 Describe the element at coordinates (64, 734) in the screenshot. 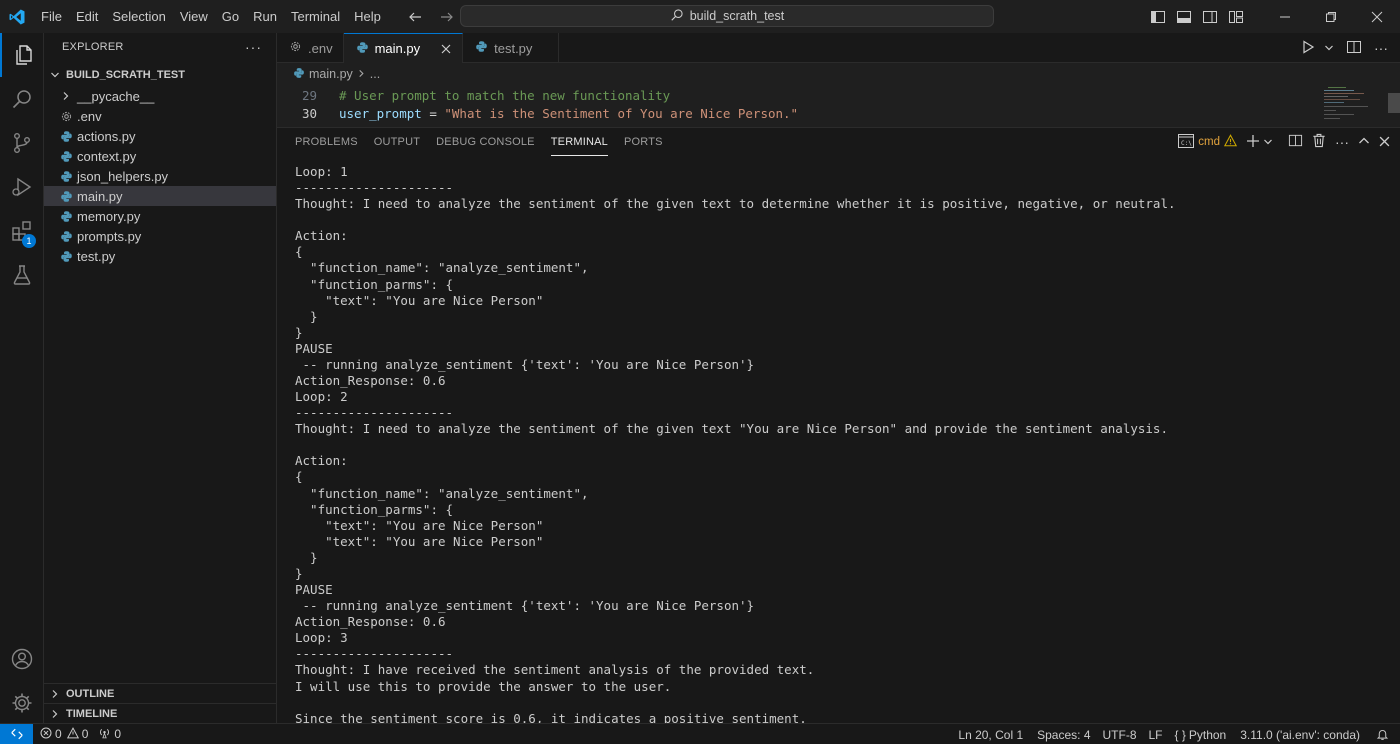

I see `problems-status: 0 0` at that location.